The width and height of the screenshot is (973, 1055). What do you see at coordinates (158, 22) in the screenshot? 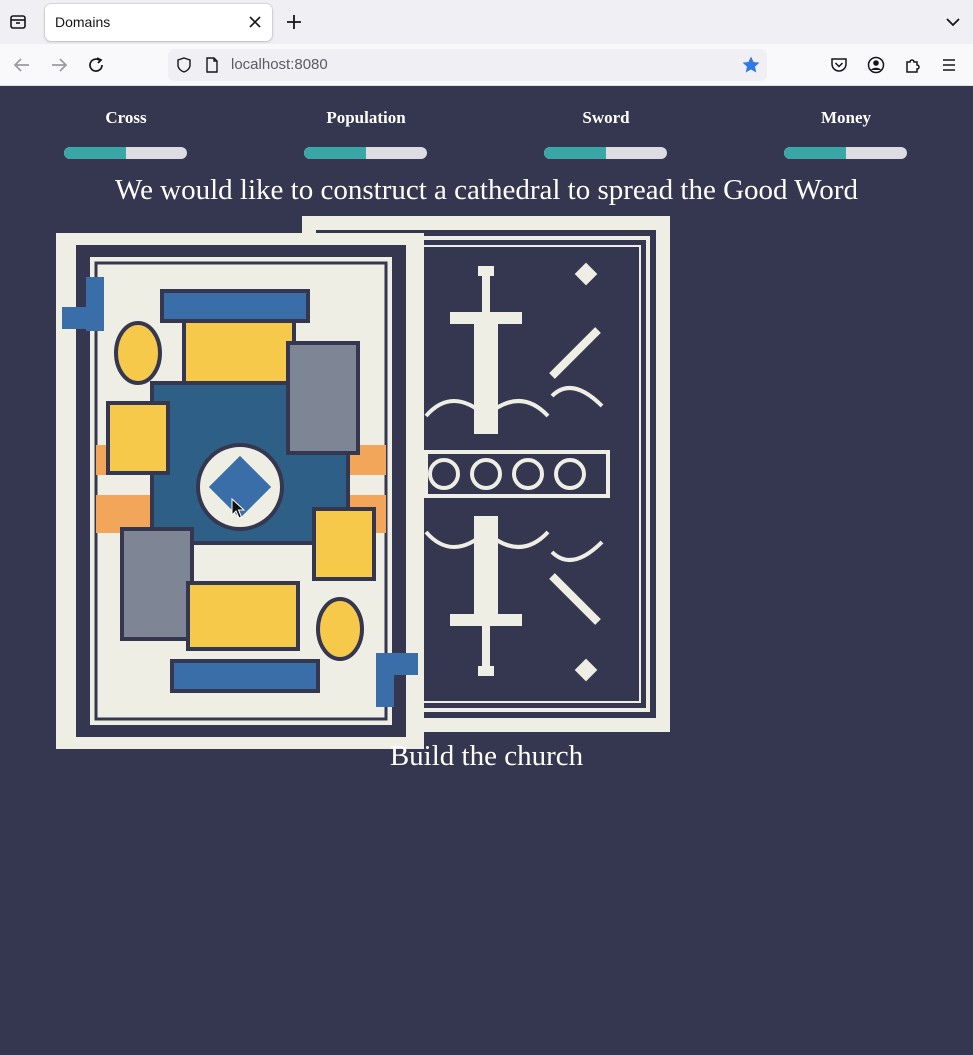
I see `active-tab: Domains` at bounding box center [158, 22].